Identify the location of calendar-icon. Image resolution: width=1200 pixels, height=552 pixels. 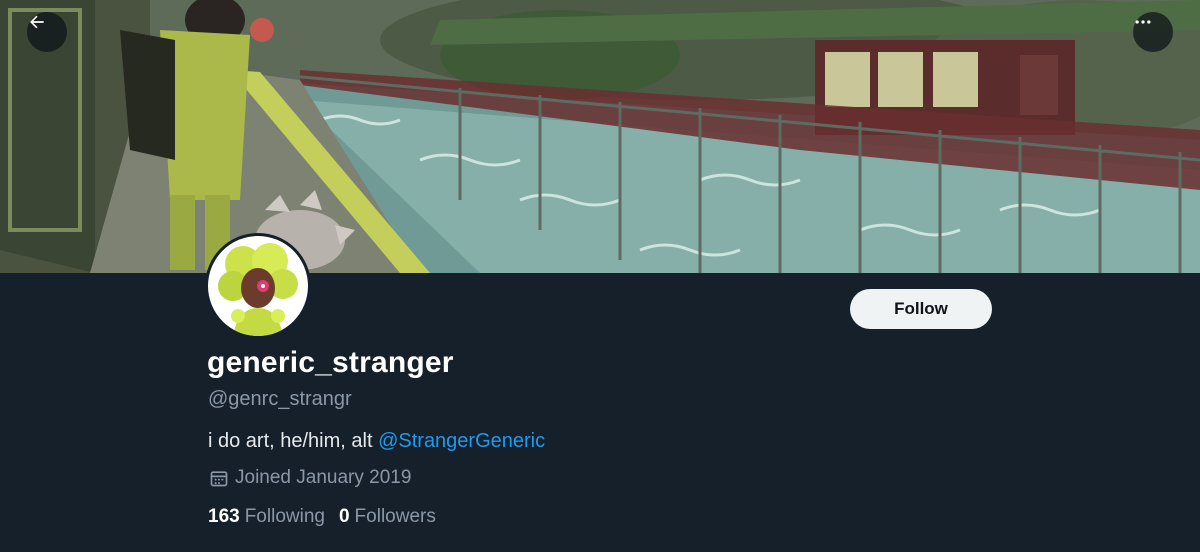
(219, 478).